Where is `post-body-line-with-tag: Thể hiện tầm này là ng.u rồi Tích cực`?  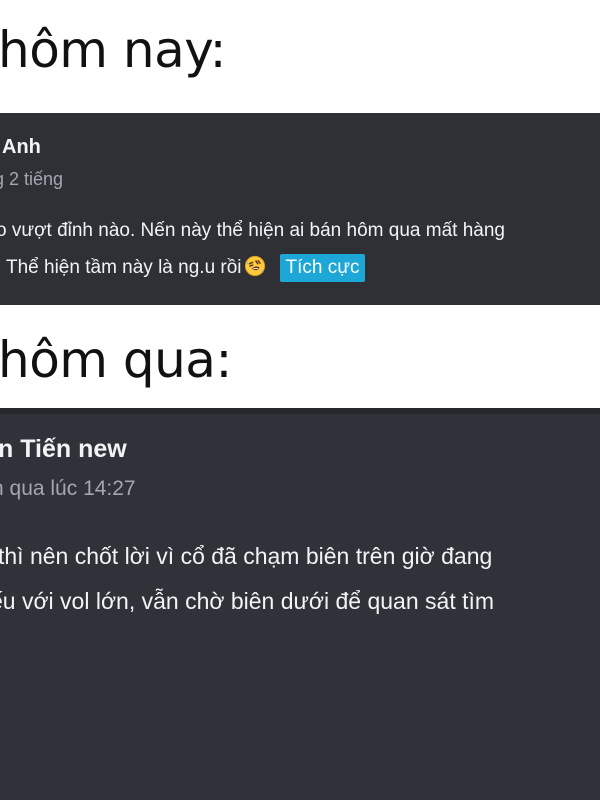 post-body-line-with-tag: Thể hiện tầm này là ng.u rồi Tích cực is located at coordinates (186, 268).